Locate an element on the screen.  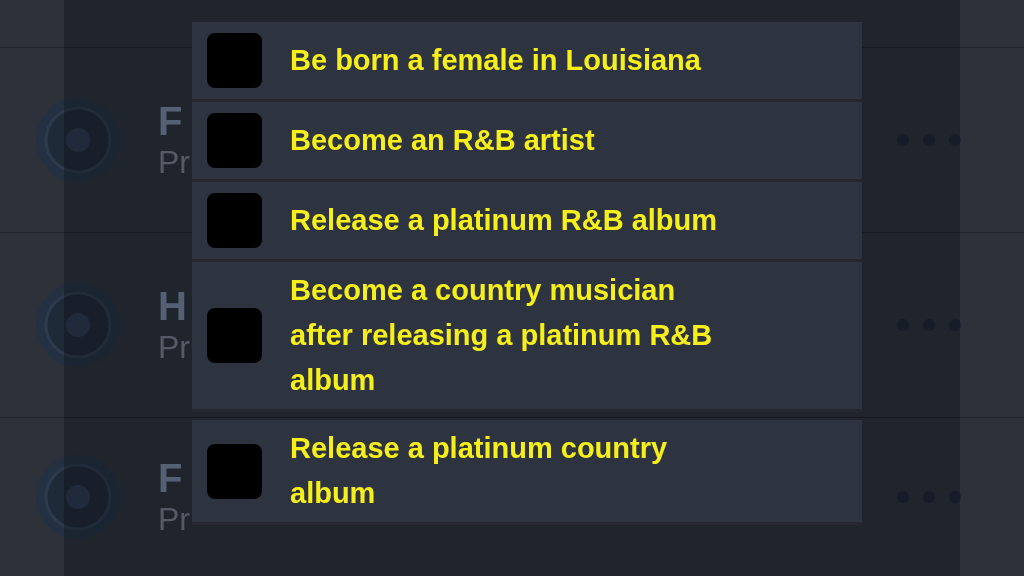
requirement-text: Become an R&B artist is located at coordinates (442, 140).